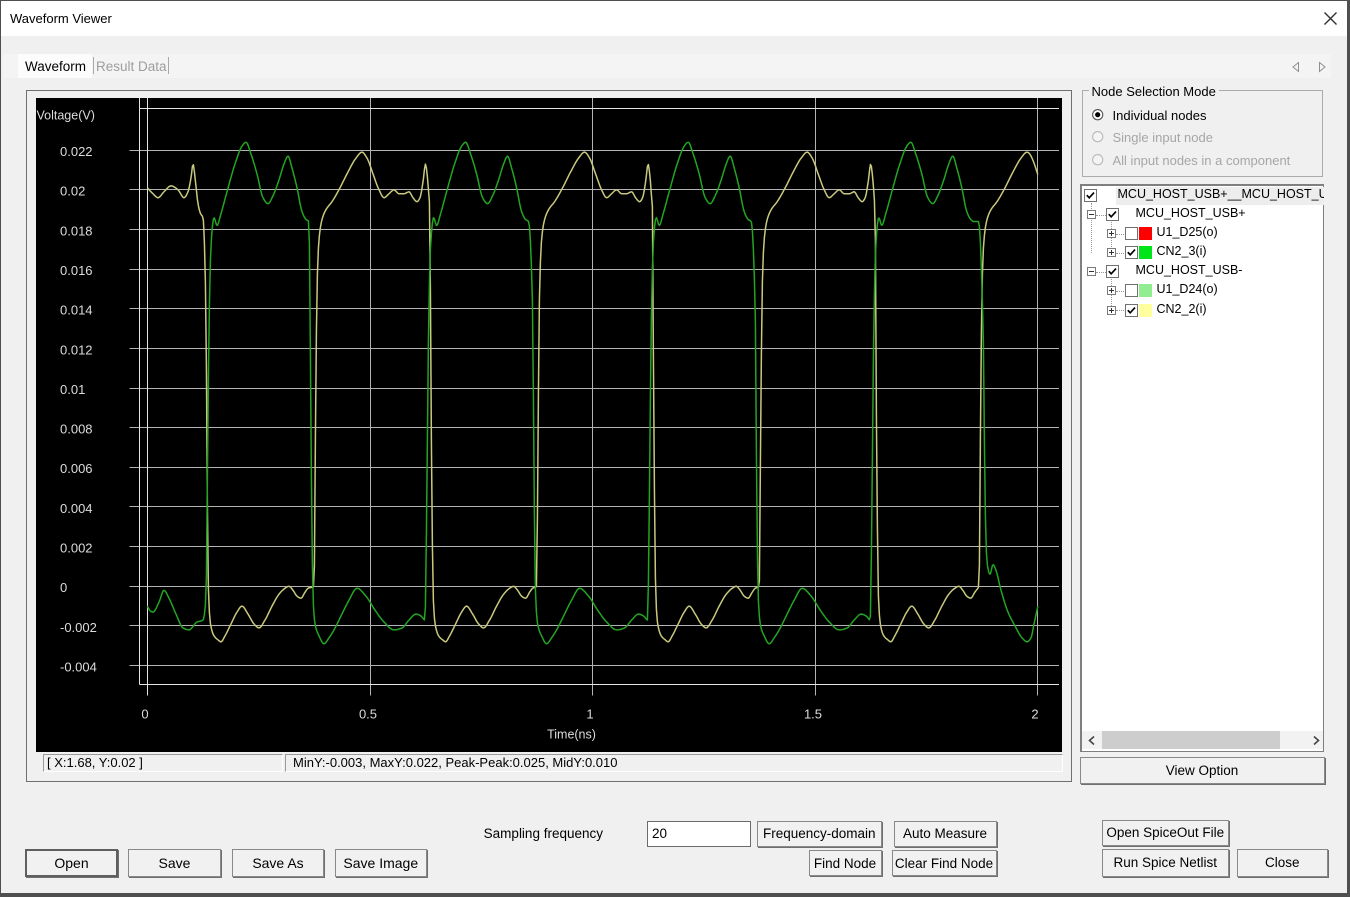 The image size is (1350, 897). Describe the element at coordinates (76, 270) in the screenshot. I see `svg-text: 0.016` at that location.